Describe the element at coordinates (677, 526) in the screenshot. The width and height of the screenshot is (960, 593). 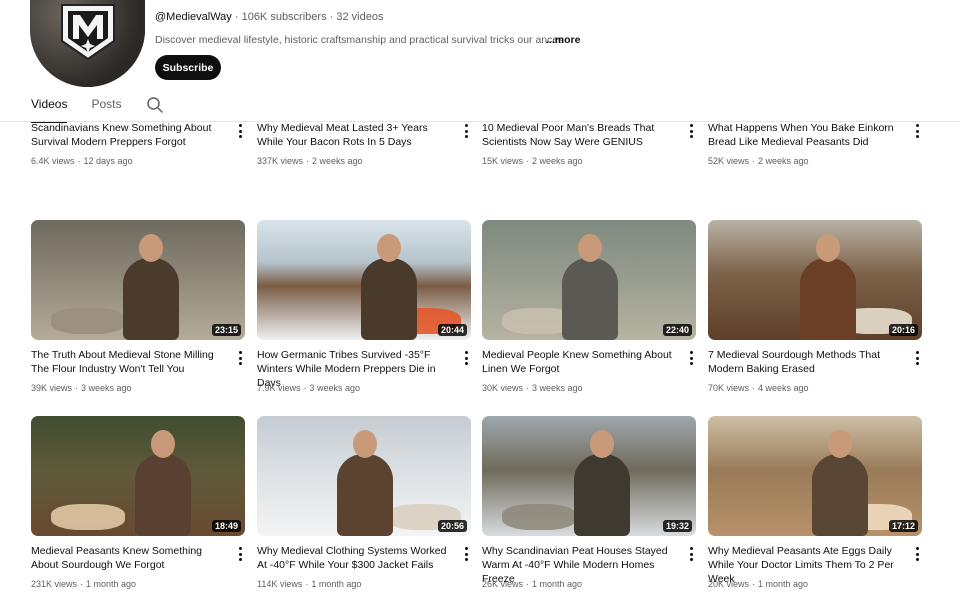
I see `video-duration: 19:32` at that location.